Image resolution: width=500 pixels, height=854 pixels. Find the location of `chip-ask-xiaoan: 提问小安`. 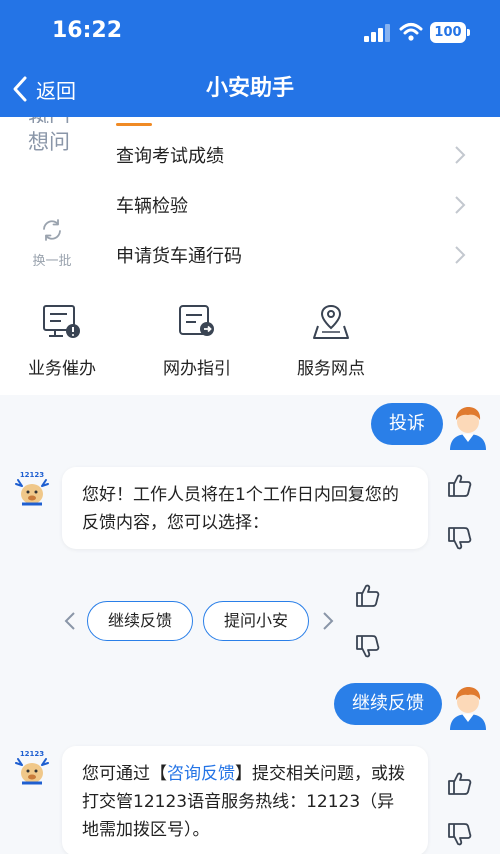

chip-ask-xiaoan: 提问小安 is located at coordinates (256, 621).